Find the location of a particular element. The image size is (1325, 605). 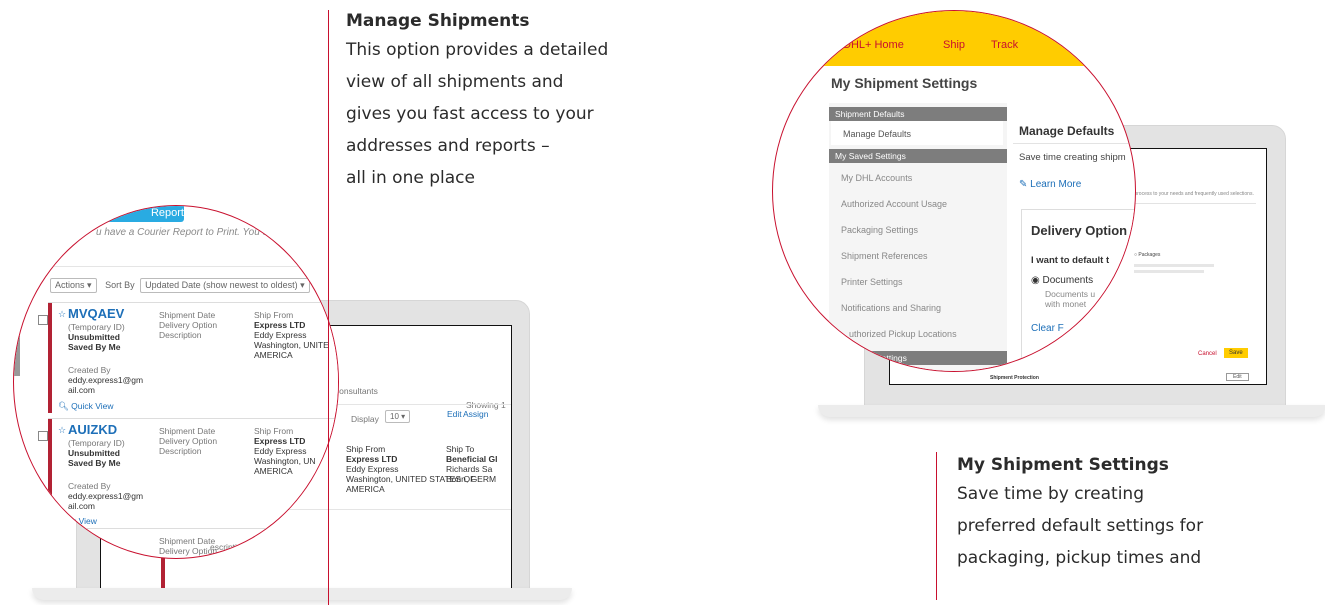

radio-selected-icon: ◉ is located at coordinates (1035, 280).